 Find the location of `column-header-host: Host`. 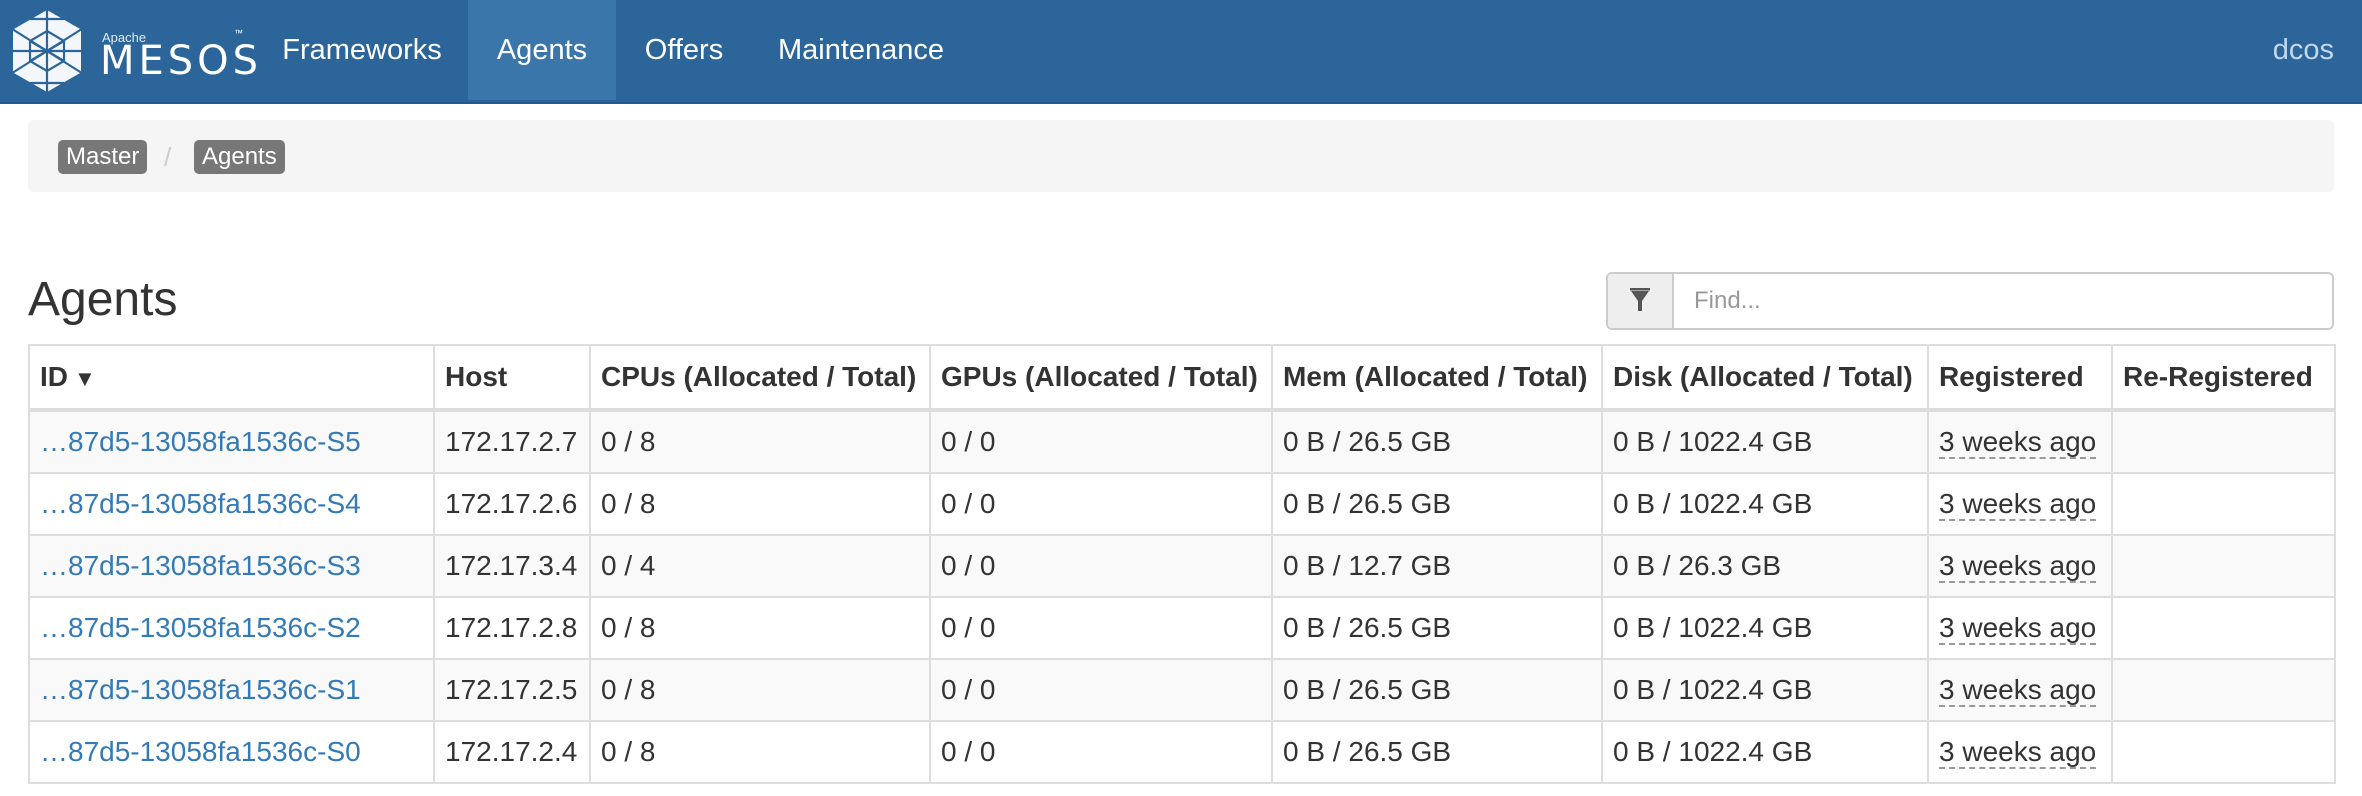

column-header-host: Host is located at coordinates (512, 378).